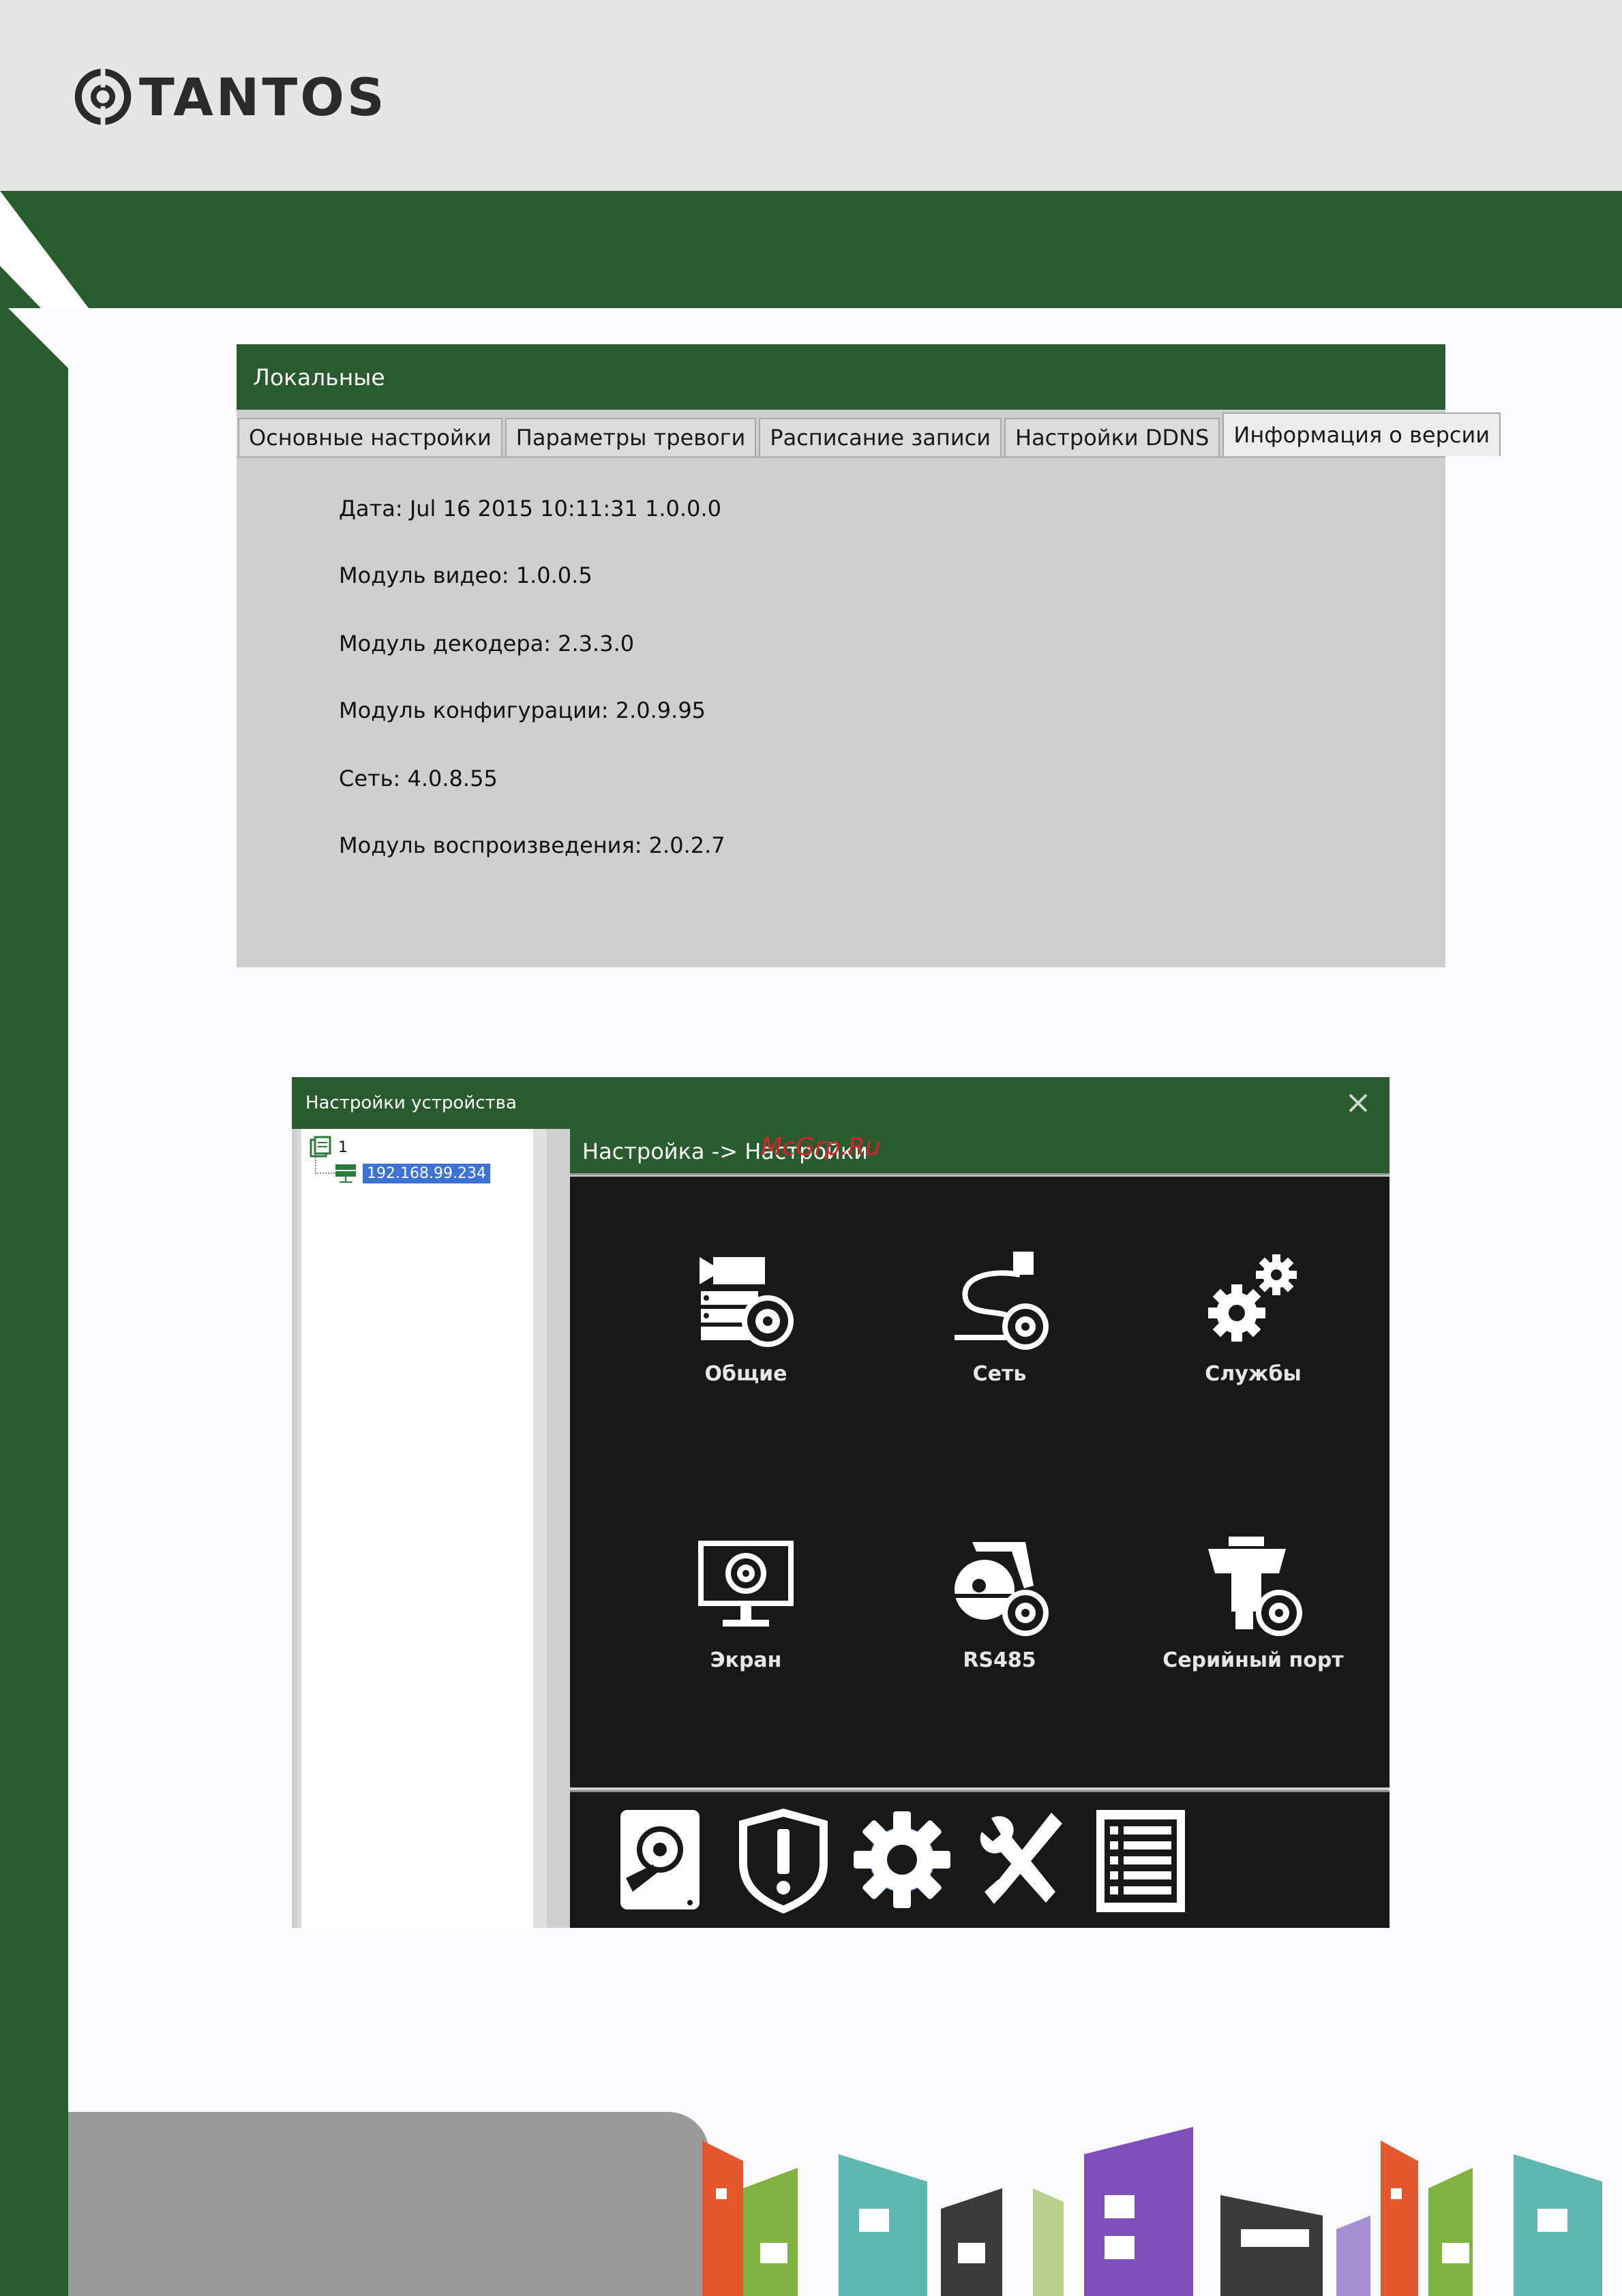 The width and height of the screenshot is (1622, 2296). What do you see at coordinates (745, 1374) in the screenshot?
I see `settings-item-label: Общие` at bounding box center [745, 1374].